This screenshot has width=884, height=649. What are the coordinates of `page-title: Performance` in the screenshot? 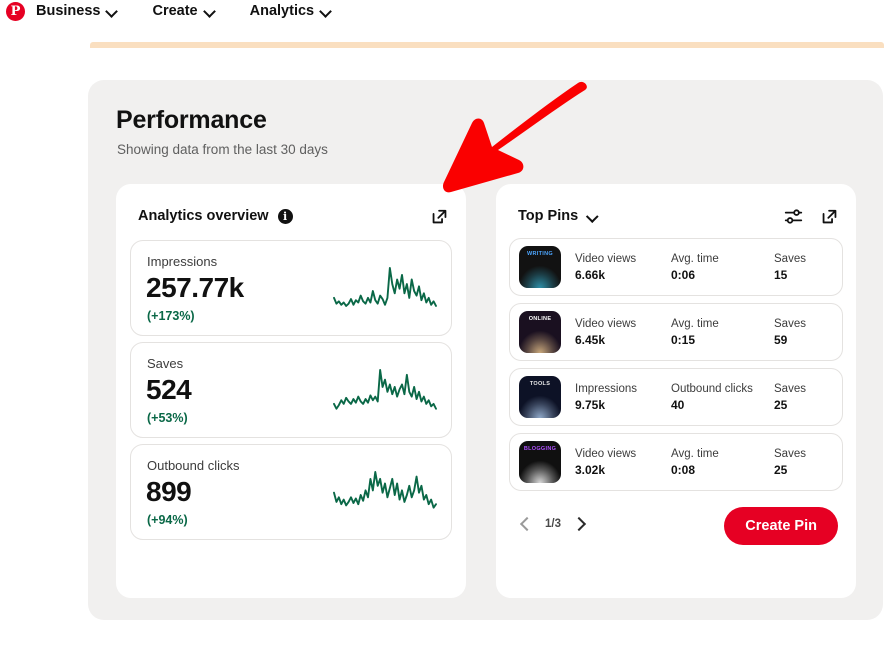 It's located at (191, 120).